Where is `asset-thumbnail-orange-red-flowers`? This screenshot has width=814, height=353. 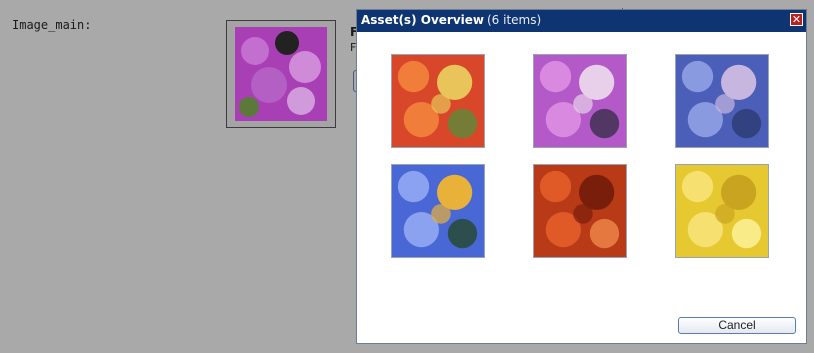 asset-thumbnail-orange-red-flowers is located at coordinates (438, 101).